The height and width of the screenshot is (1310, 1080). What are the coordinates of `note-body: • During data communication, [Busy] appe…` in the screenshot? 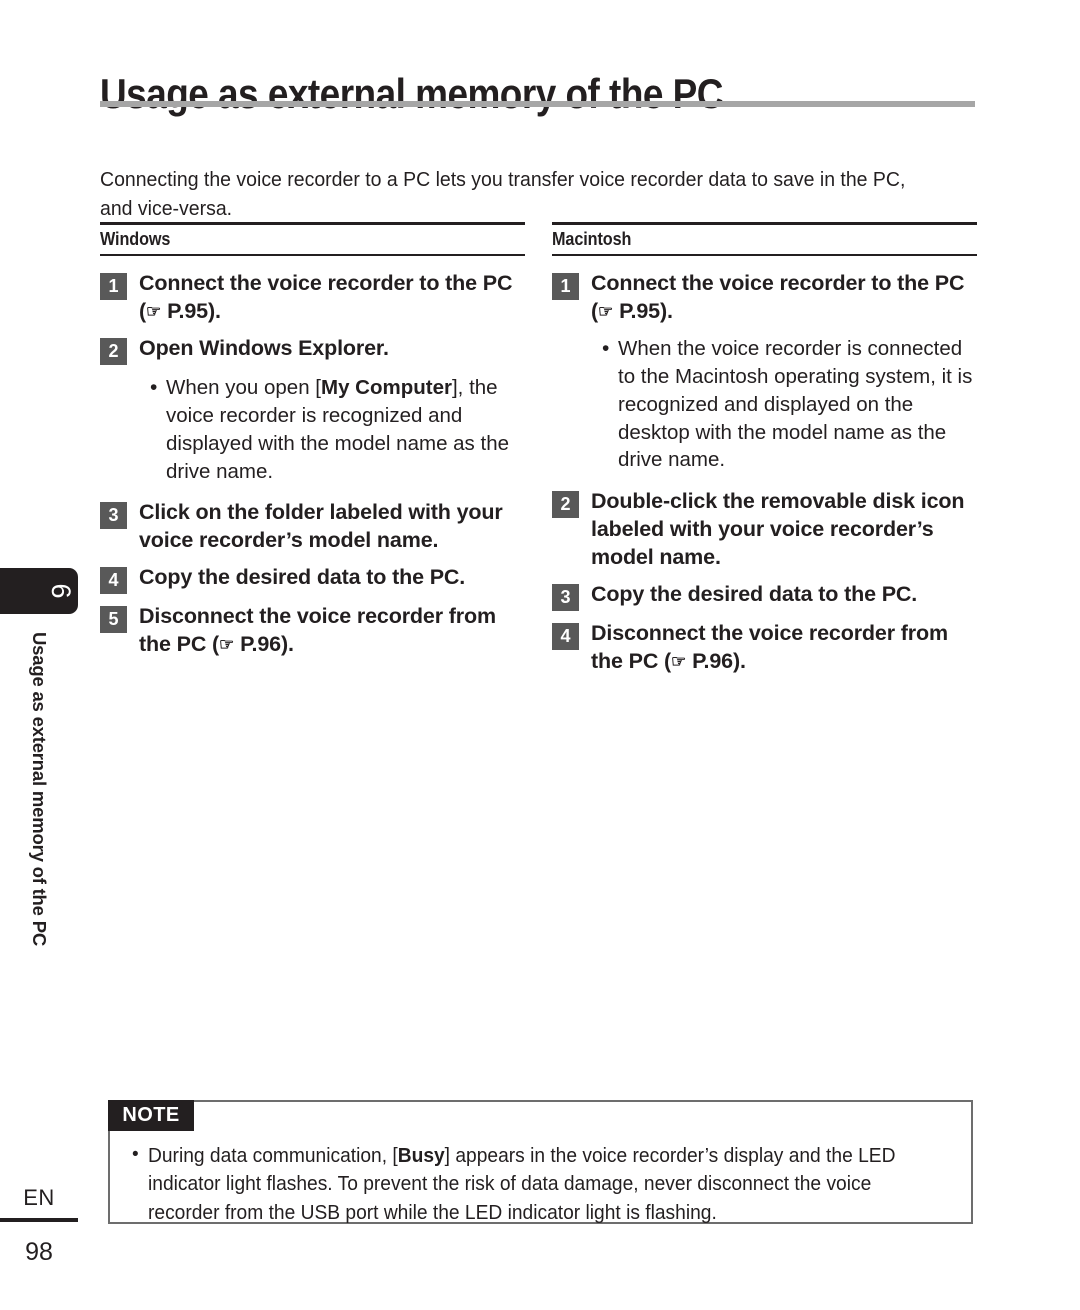 It's located at (542, 1184).